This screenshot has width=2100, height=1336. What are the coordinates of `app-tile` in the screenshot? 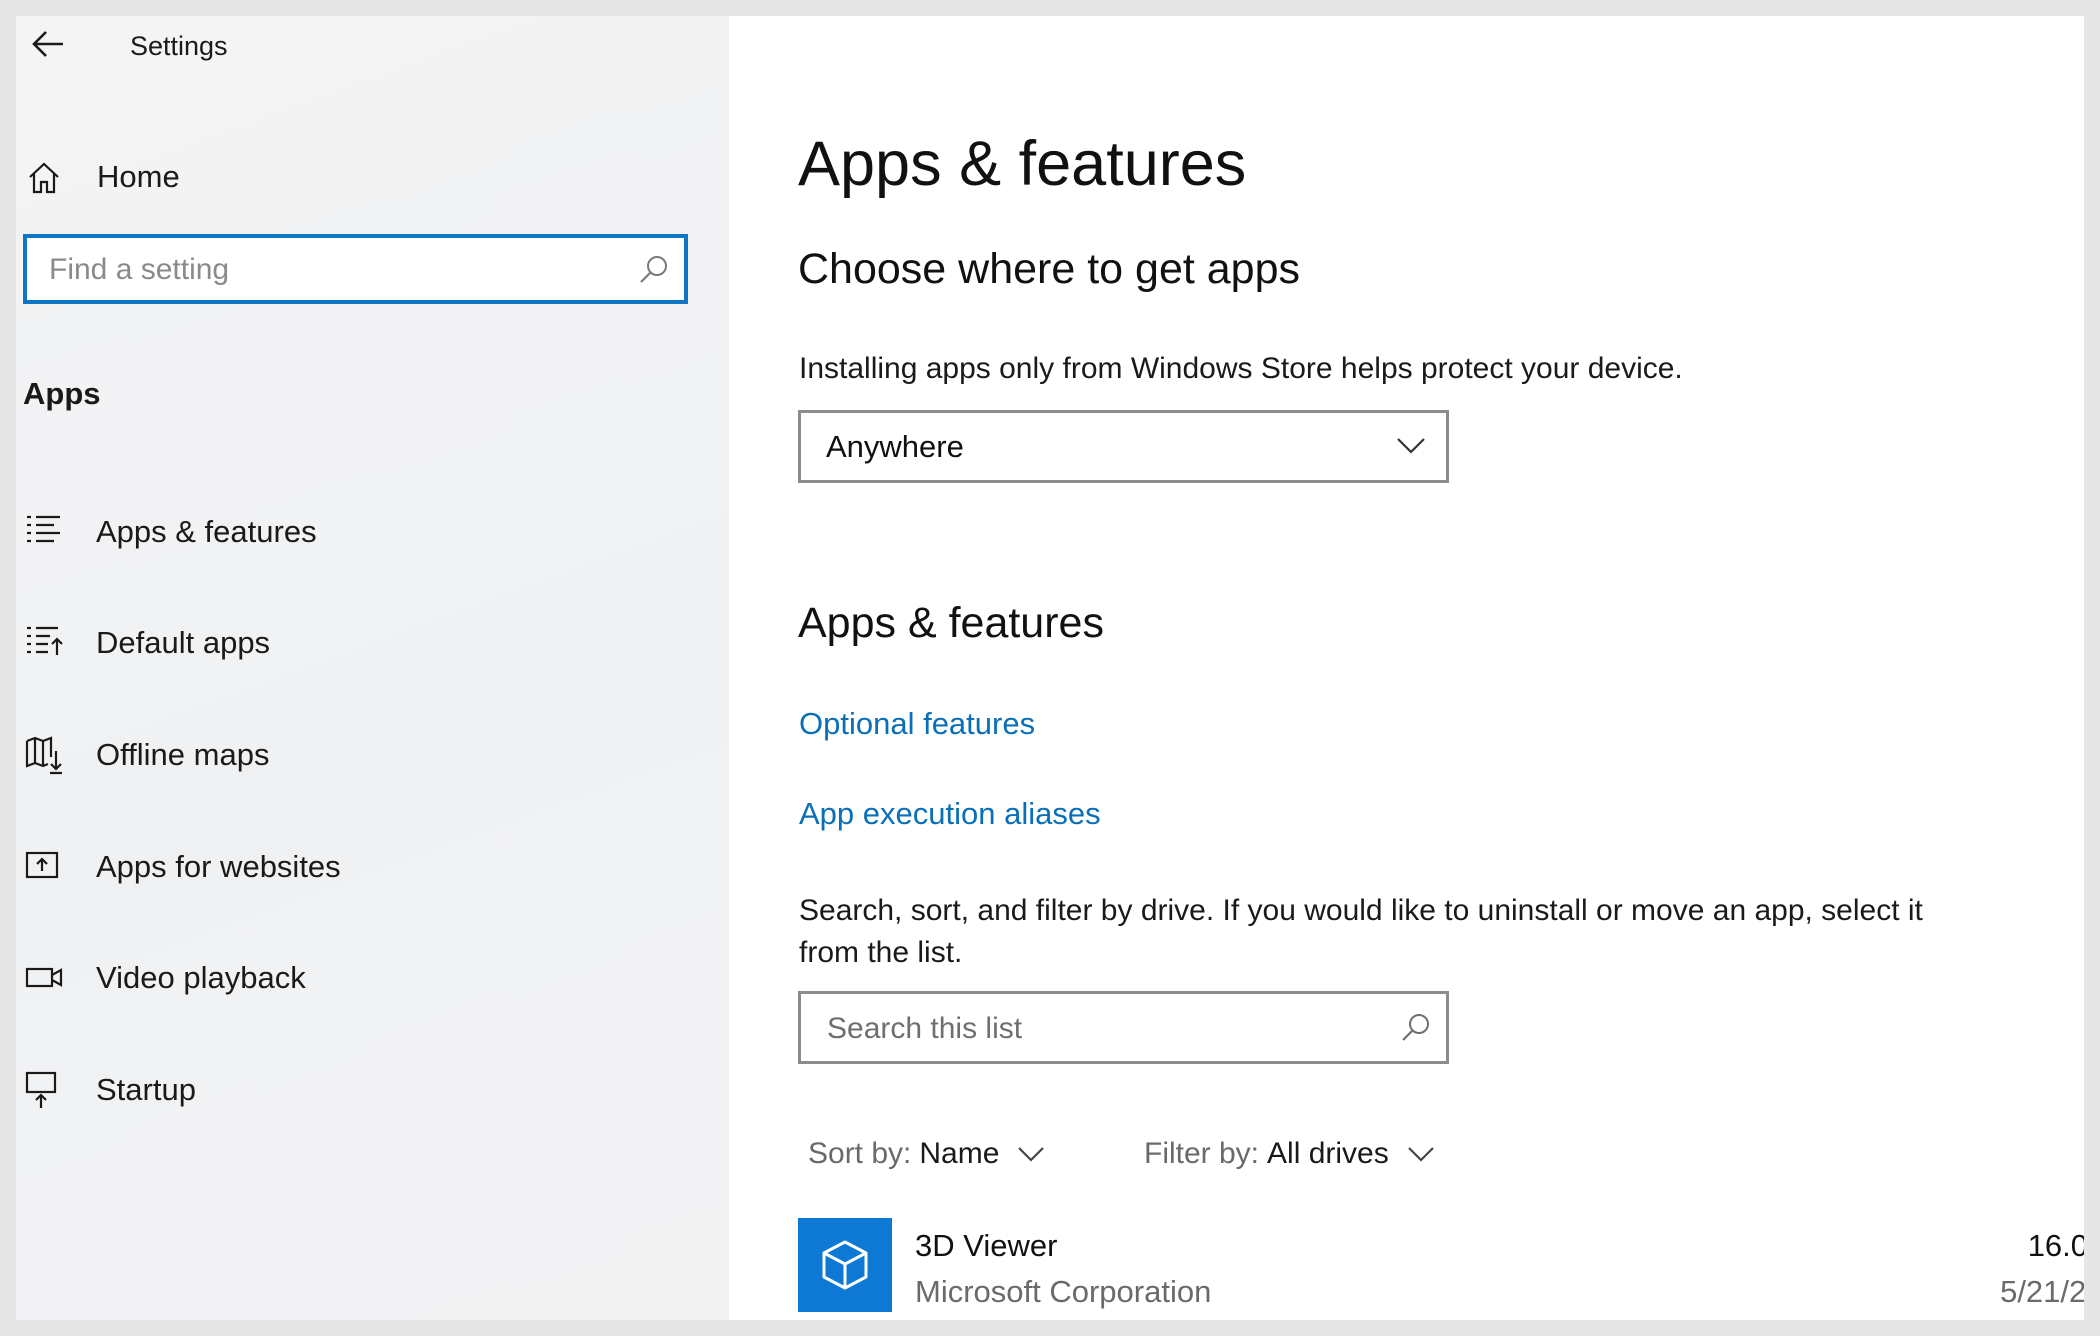 It's located at (845, 1265).